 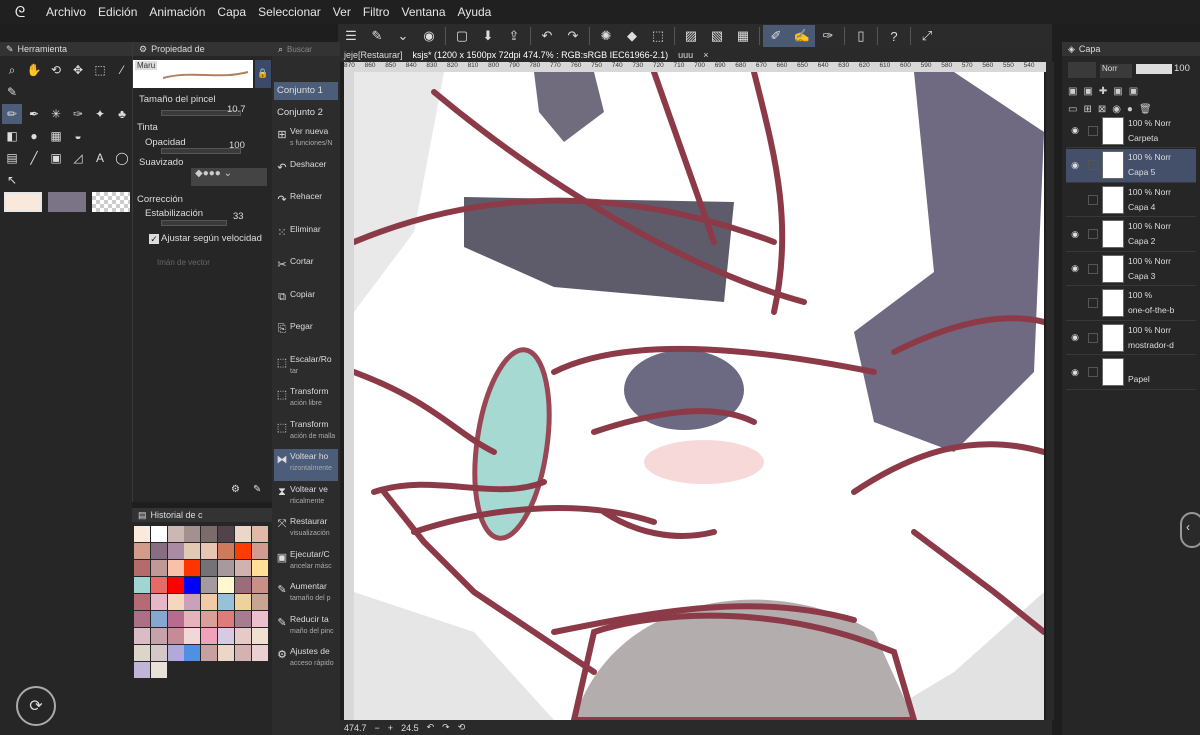 What do you see at coordinates (100, 70) in the screenshot?
I see `marquee-icon: ⬚` at bounding box center [100, 70].